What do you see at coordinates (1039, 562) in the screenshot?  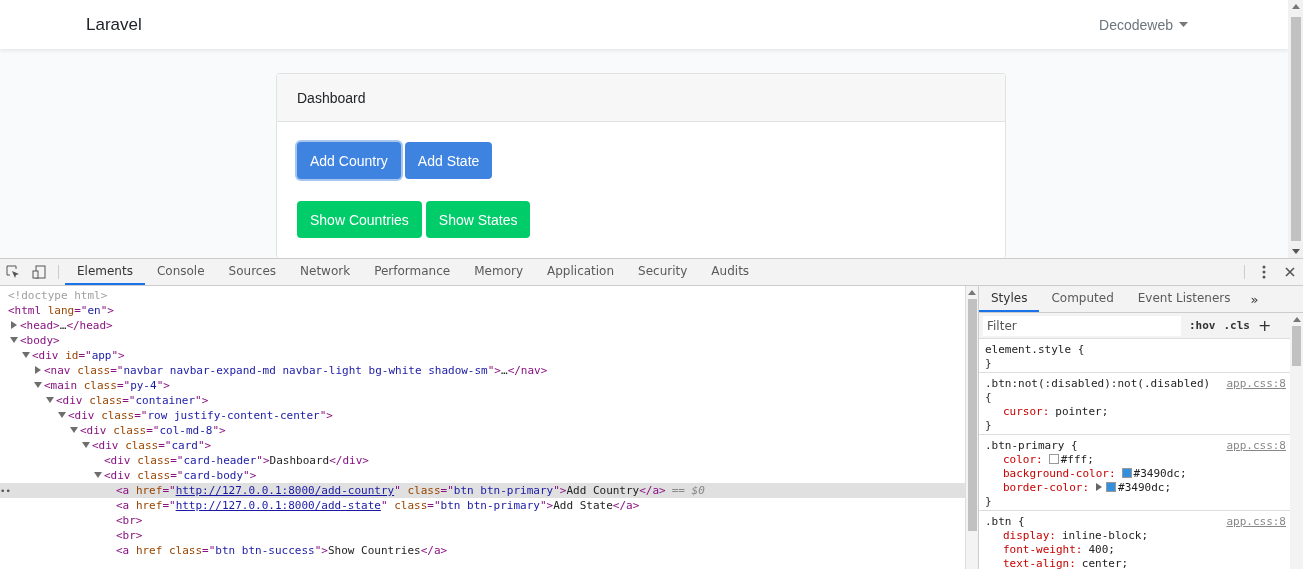 I see `css-property: text-align:` at bounding box center [1039, 562].